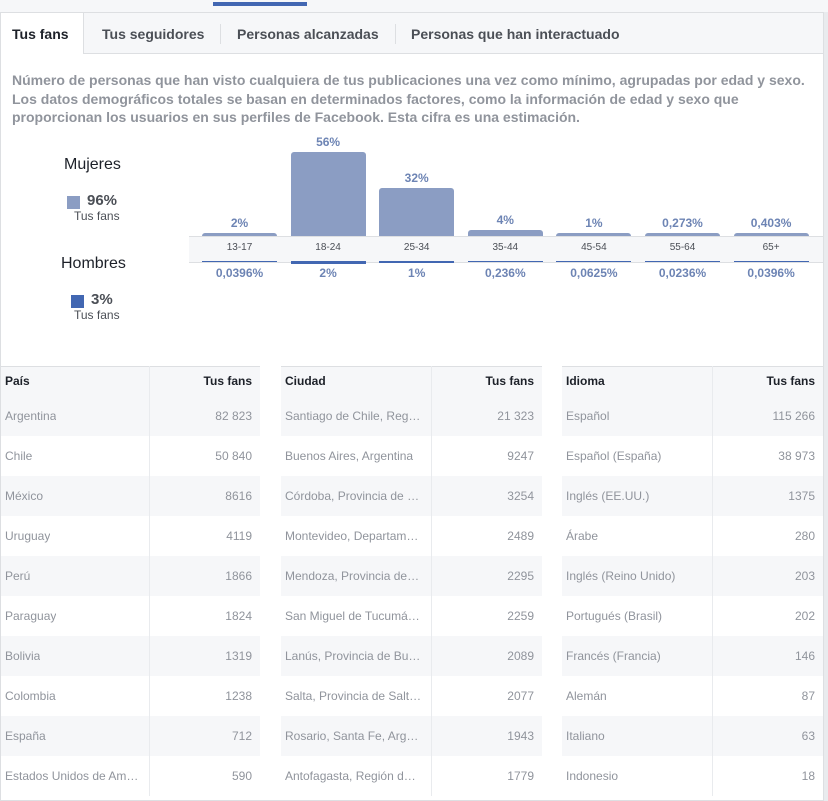  Describe the element at coordinates (30, 696) in the screenshot. I see `cell-name: Colombia` at that location.